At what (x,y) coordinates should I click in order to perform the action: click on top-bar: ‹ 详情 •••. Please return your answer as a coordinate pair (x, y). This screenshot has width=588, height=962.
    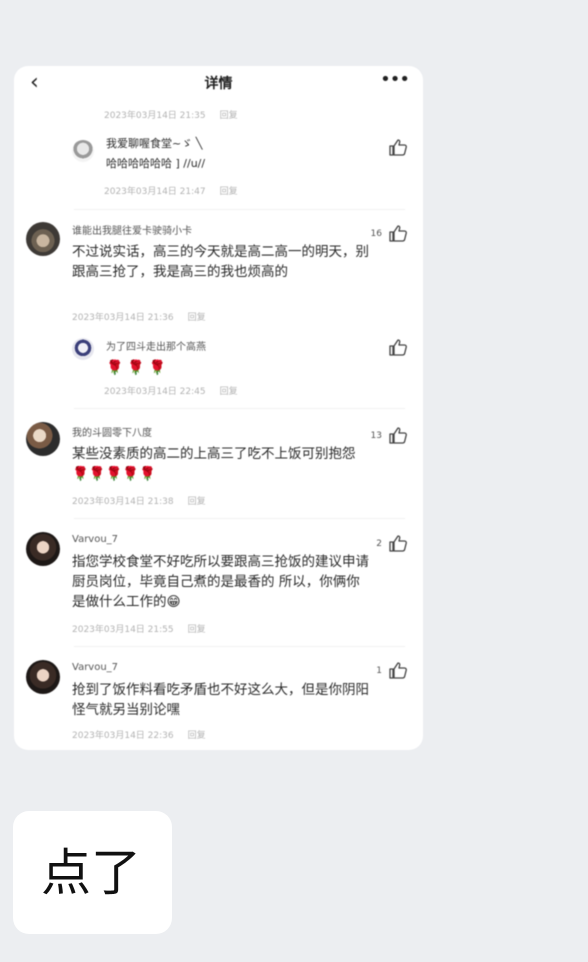
    Looking at the image, I should click on (218, 82).